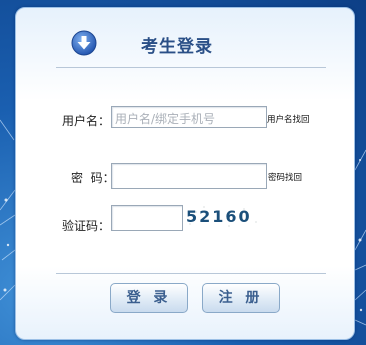 This screenshot has width=366, height=345. What do you see at coordinates (241, 298) in the screenshot?
I see `register-button: 注 册` at bounding box center [241, 298].